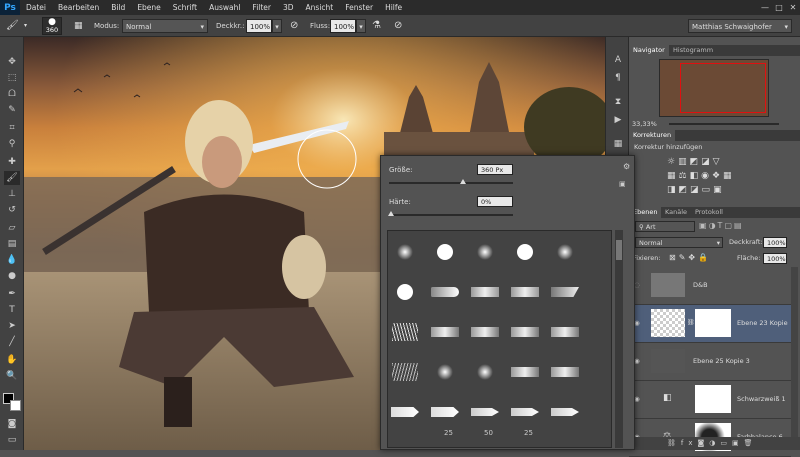  What do you see at coordinates (451, 181) in the screenshot?
I see `size-slider-track` at bounding box center [451, 181].